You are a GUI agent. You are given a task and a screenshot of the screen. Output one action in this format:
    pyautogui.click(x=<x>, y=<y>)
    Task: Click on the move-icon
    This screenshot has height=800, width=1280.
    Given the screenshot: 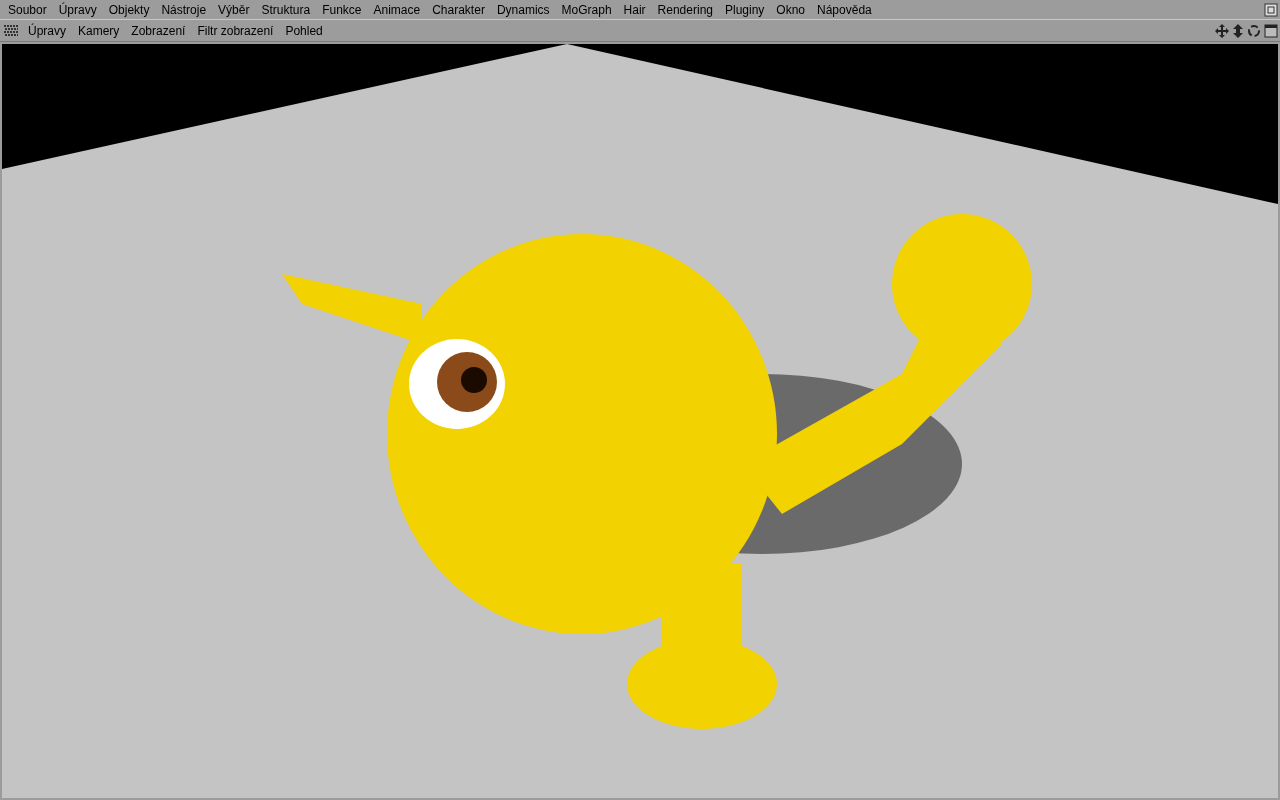 What is the action you would take?
    pyautogui.click(x=1222, y=30)
    